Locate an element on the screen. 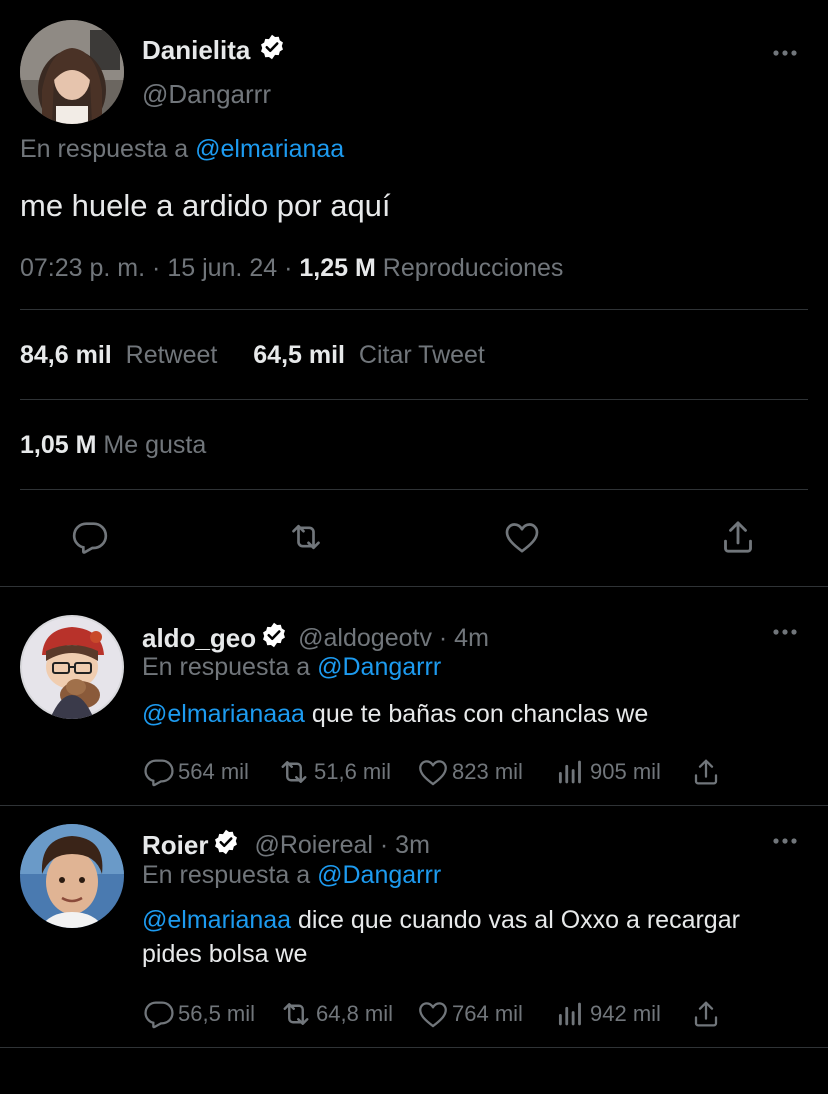  reply-button: 56,5 mil is located at coordinates (198, 1014).